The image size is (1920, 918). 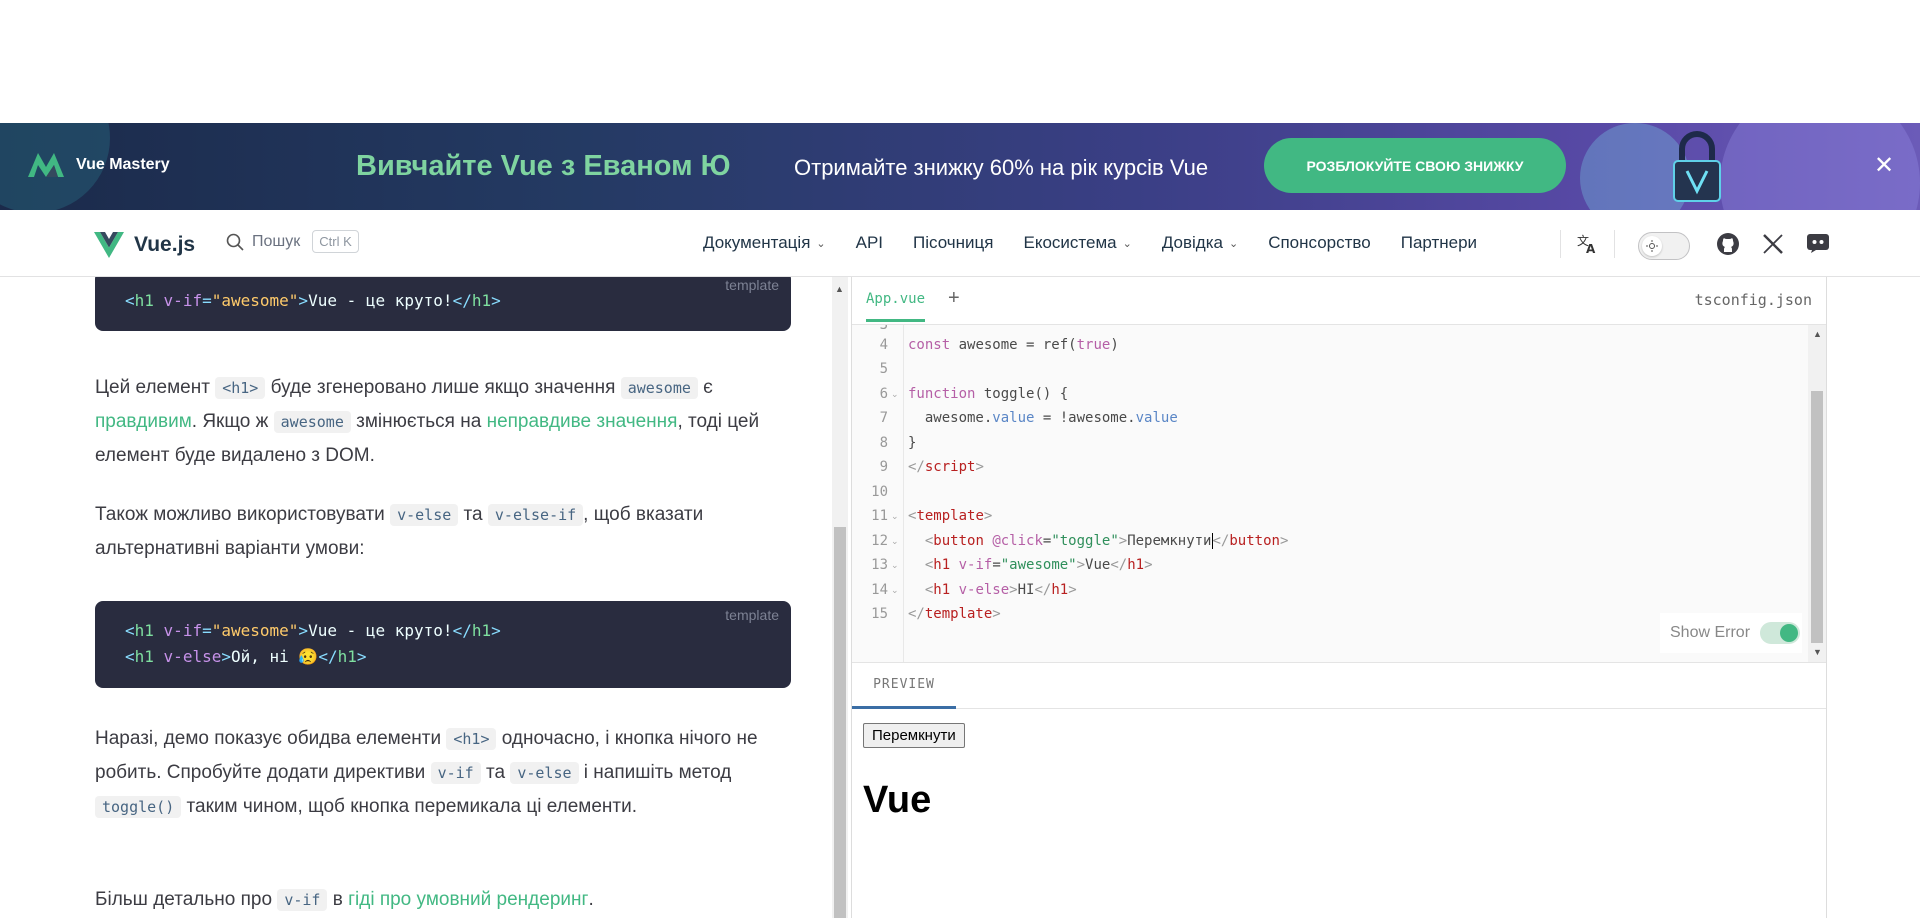 I want to click on code-line: <h1 v-else>Ой, ні 😥</h1>, so click(x=246, y=656).